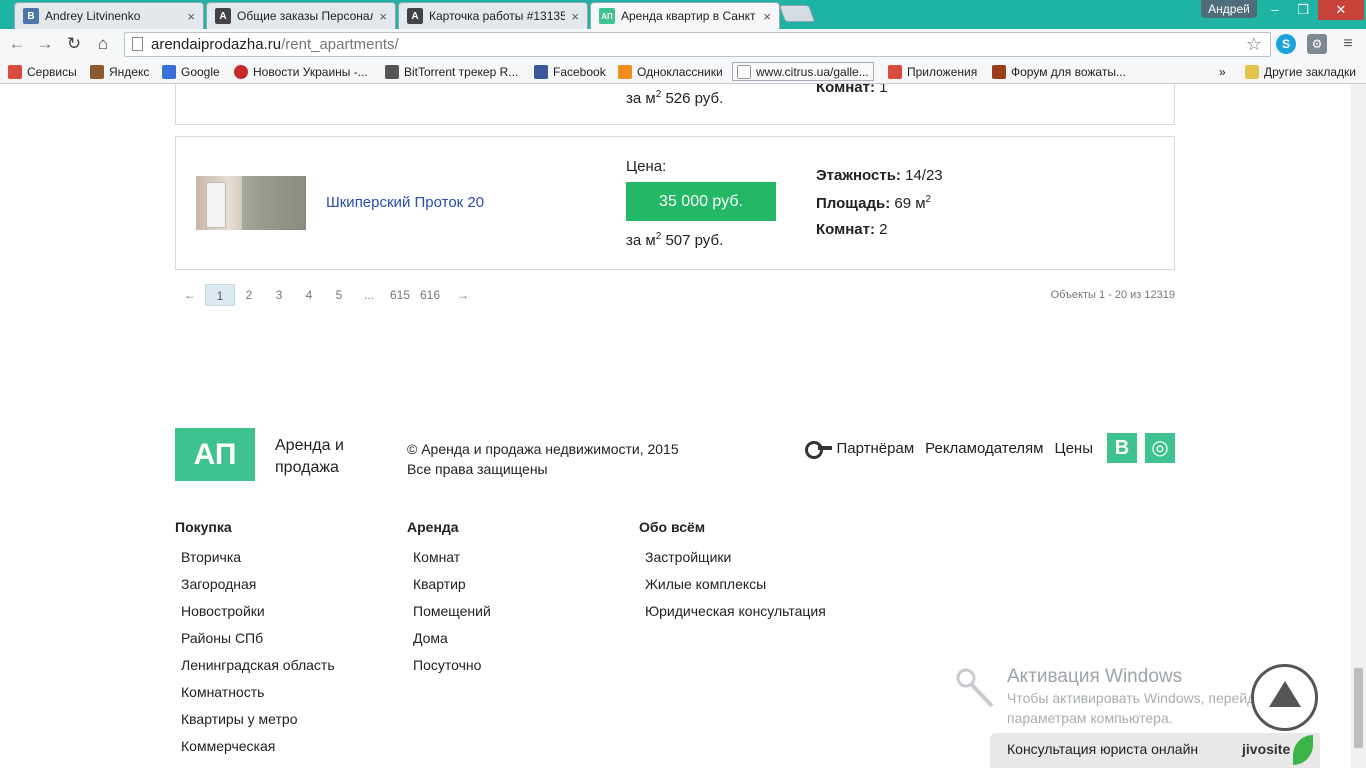  I want to click on menu-icon: ≡, so click(1348, 44).